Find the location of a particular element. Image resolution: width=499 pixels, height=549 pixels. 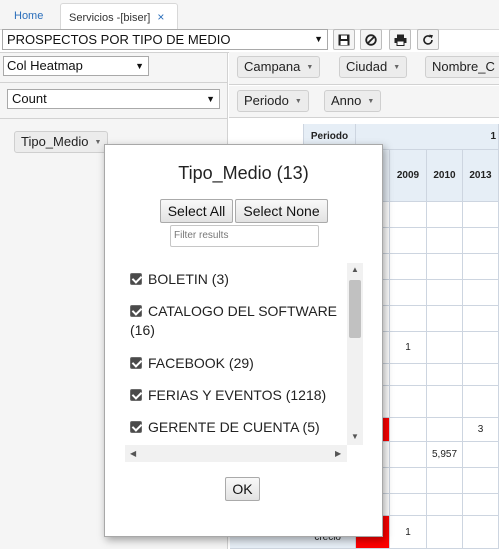

attribute-chip-campana: Campana ▼ is located at coordinates (279, 67).